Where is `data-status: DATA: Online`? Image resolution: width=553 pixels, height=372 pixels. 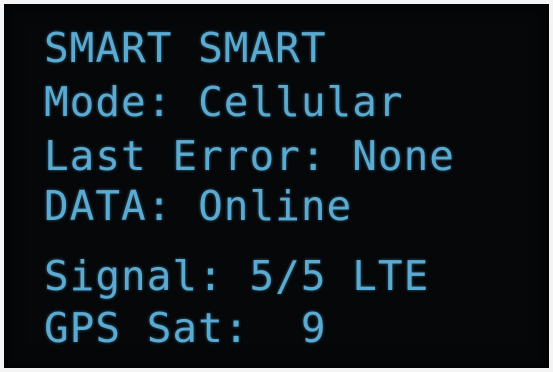
data-status: DATA: Online is located at coordinates (198, 206).